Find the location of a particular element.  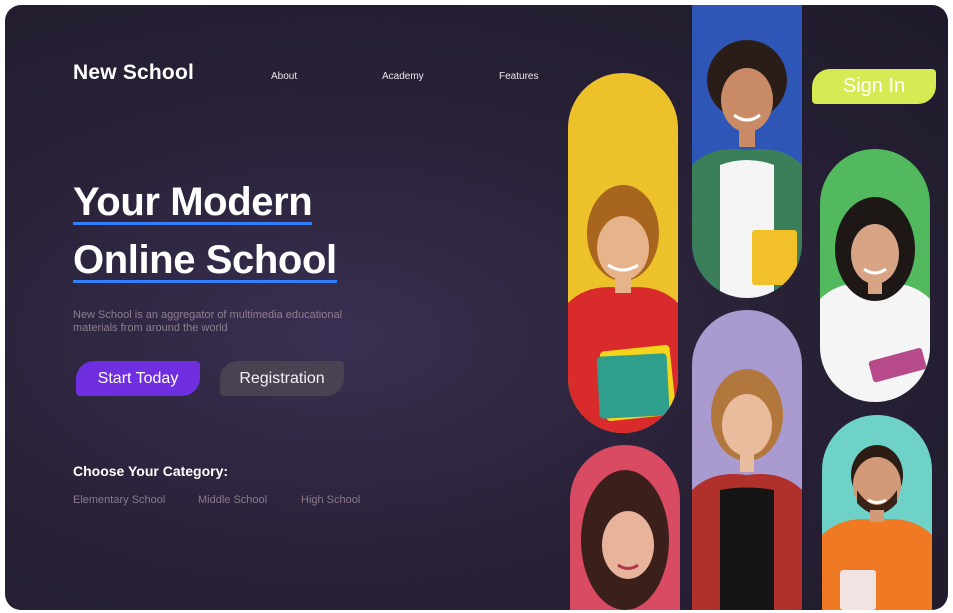

student-photo-pink is located at coordinates (625, 527).